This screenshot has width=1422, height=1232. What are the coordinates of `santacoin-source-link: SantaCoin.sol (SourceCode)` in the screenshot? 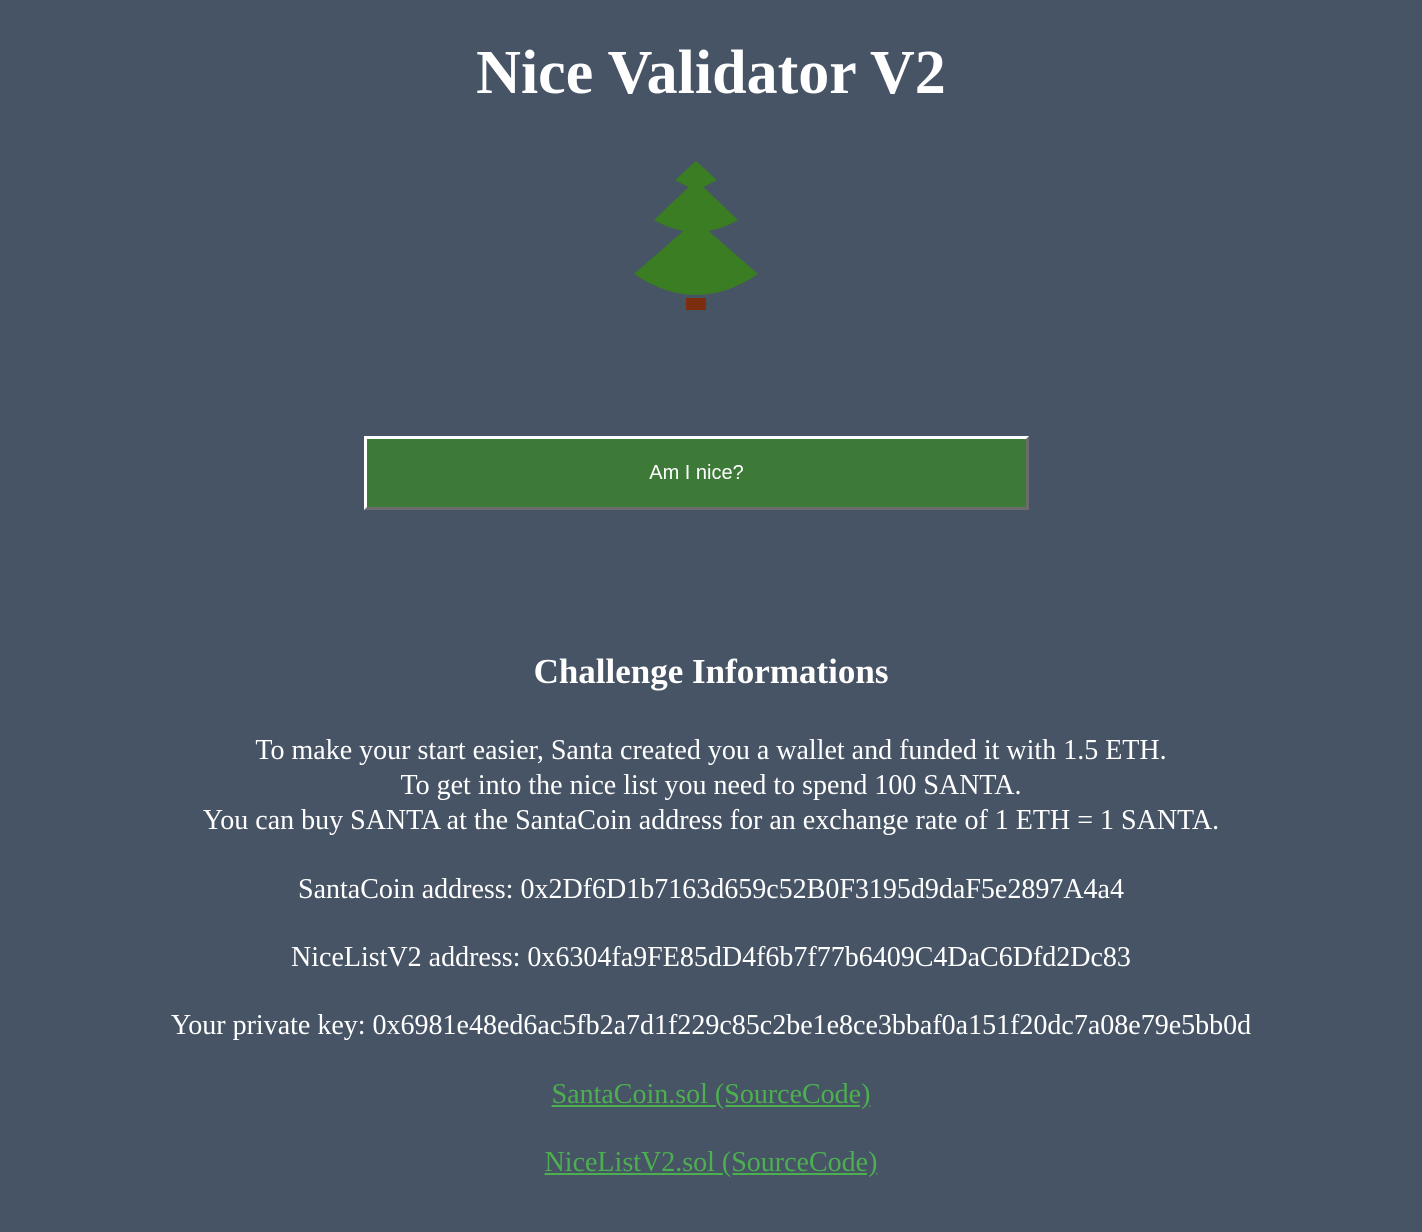 It's located at (711, 1094).